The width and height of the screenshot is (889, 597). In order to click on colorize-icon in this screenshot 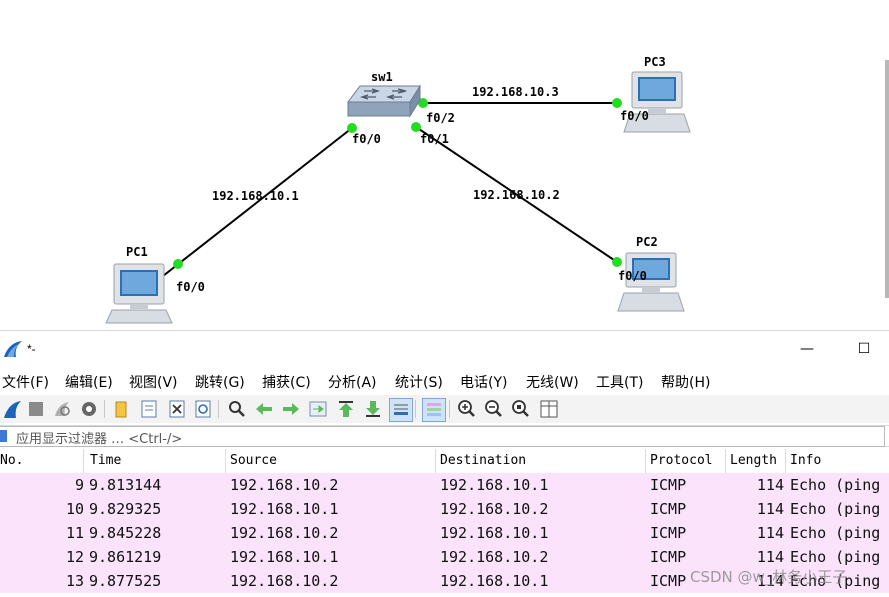, I will do `click(434, 410)`.